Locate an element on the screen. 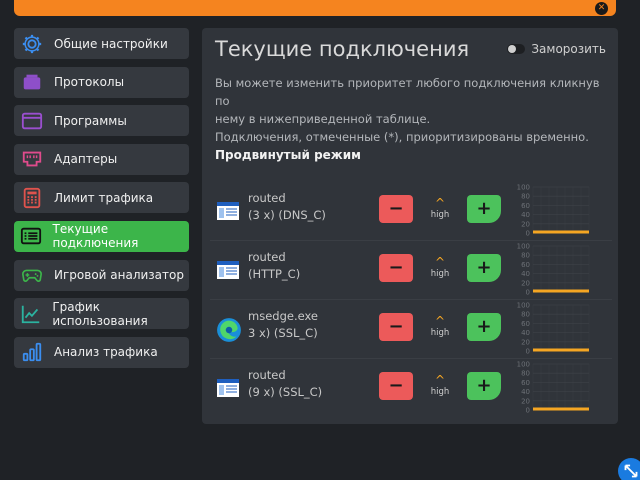 Image resolution: width=640 pixels, height=480 pixels. sidebar-item-usage-graph: График использования is located at coordinates (101, 314).